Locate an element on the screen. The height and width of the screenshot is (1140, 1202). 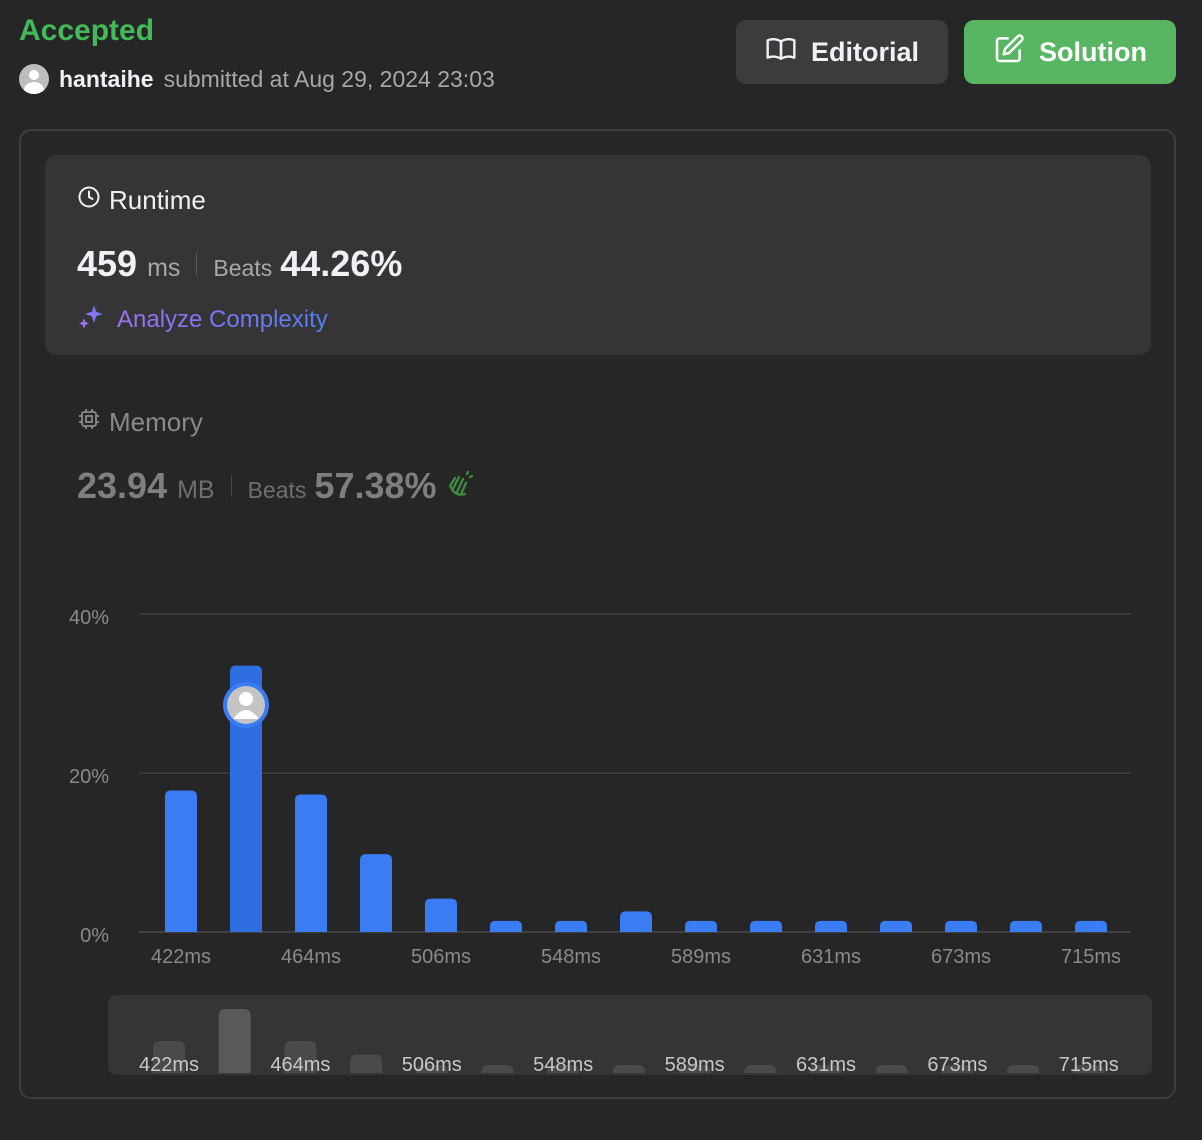
overview-tick-label: 589ms is located at coordinates (695, 1065).